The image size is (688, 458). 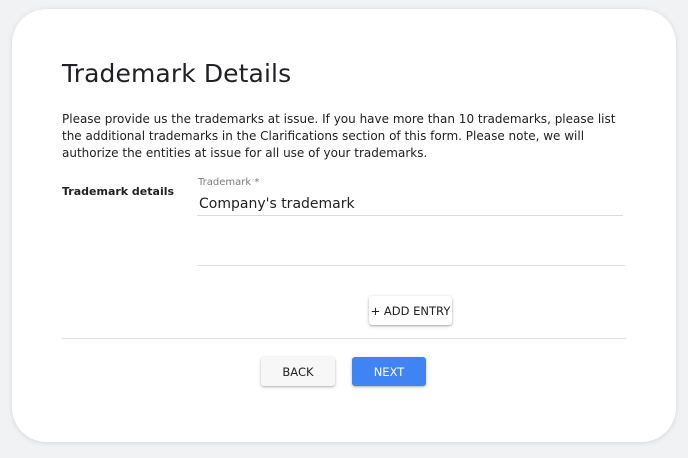 What do you see at coordinates (410, 310) in the screenshot?
I see `add-entry-button: + ADD ENTRY` at bounding box center [410, 310].